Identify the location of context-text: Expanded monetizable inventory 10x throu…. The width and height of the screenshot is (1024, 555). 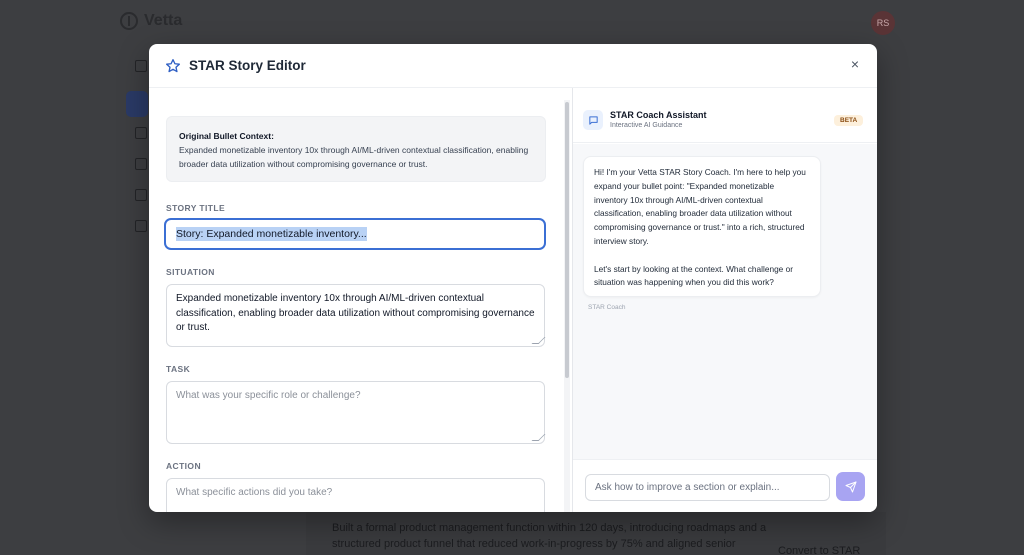
(354, 157).